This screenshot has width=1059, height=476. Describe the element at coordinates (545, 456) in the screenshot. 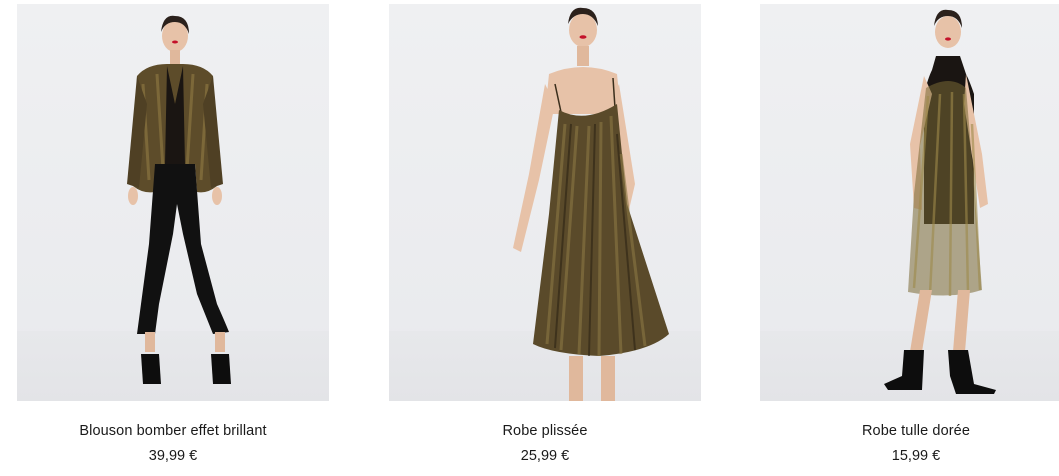

I see `product-price: 25,99 €` at that location.